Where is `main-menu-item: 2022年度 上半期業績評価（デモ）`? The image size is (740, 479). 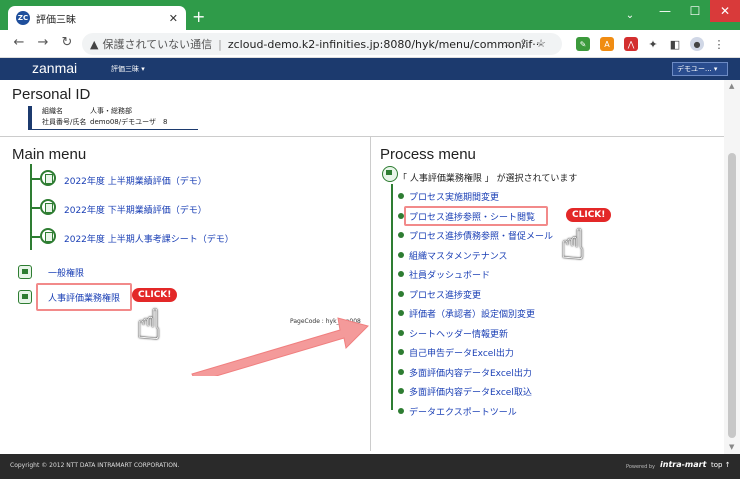
main-menu-item: 2022年度 上半期業績評価（デモ） is located at coordinates (135, 180).